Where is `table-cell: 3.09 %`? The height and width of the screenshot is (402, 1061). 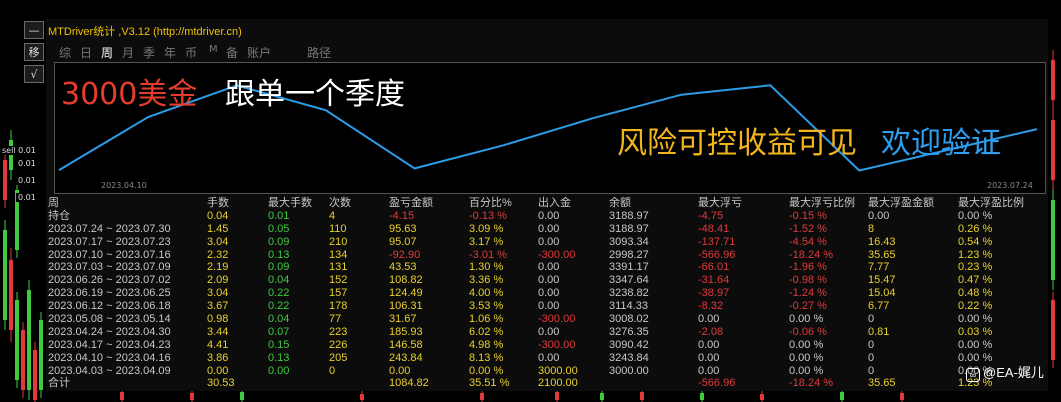 table-cell: 3.09 % is located at coordinates (486, 228).